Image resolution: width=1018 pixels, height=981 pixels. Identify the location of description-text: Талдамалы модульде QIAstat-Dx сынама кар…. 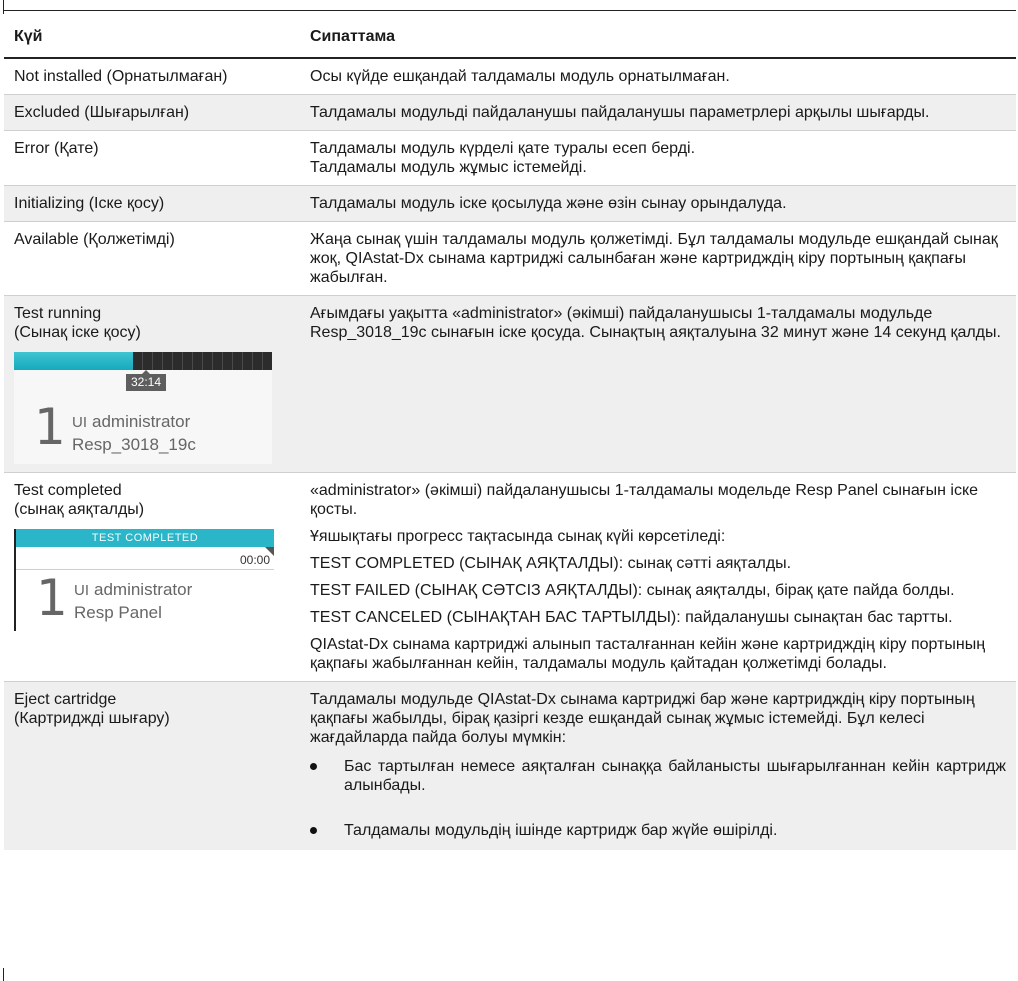
(642, 718).